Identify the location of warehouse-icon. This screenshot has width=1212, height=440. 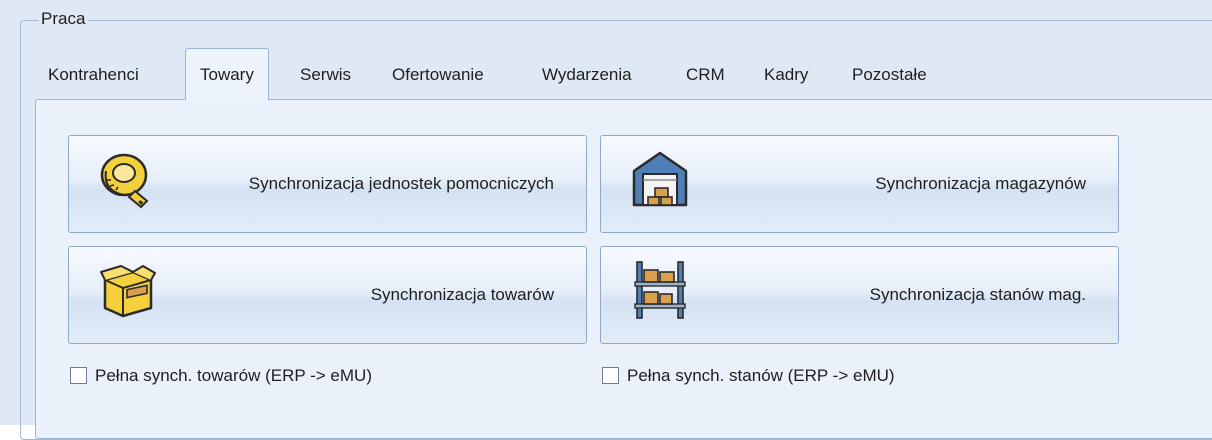
(660, 178).